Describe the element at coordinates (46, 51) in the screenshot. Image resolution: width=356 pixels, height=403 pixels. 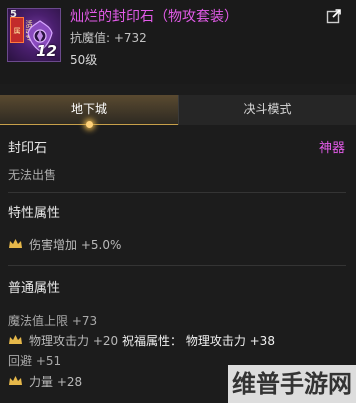
I see `reinforce-level: 12` at that location.